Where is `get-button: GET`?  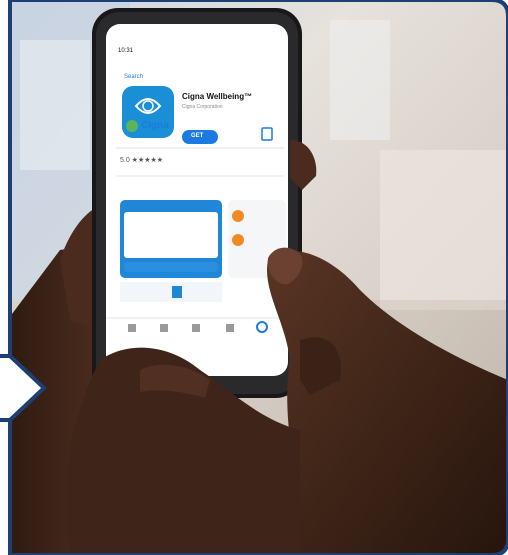
get-button: GET is located at coordinates (197, 136).